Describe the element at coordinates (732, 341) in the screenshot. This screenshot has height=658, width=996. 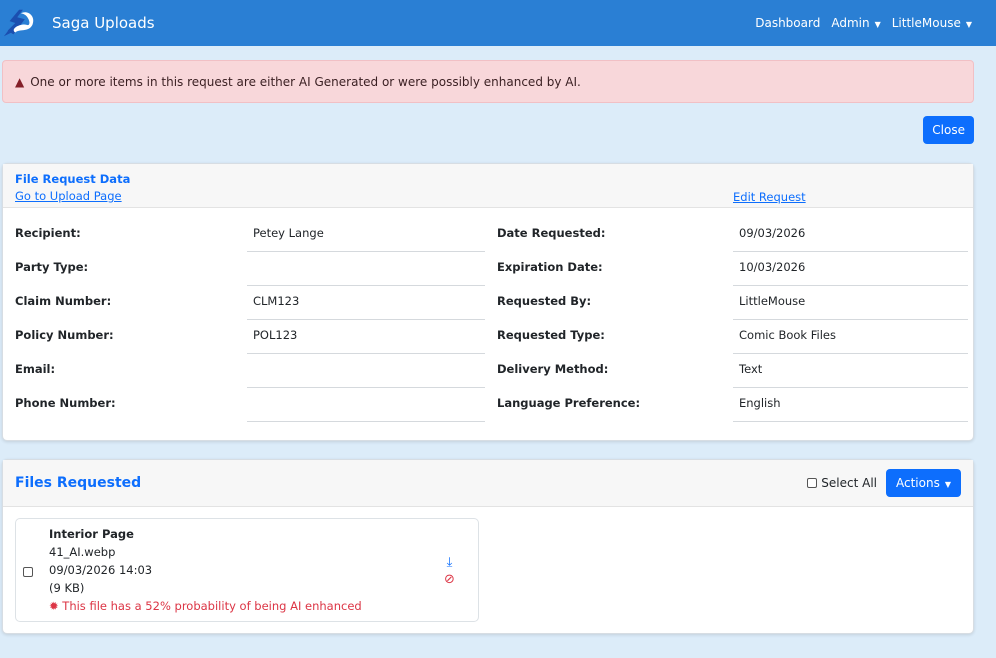
I see `field-requested-type: Requested Type: Comic Book Files` at that location.